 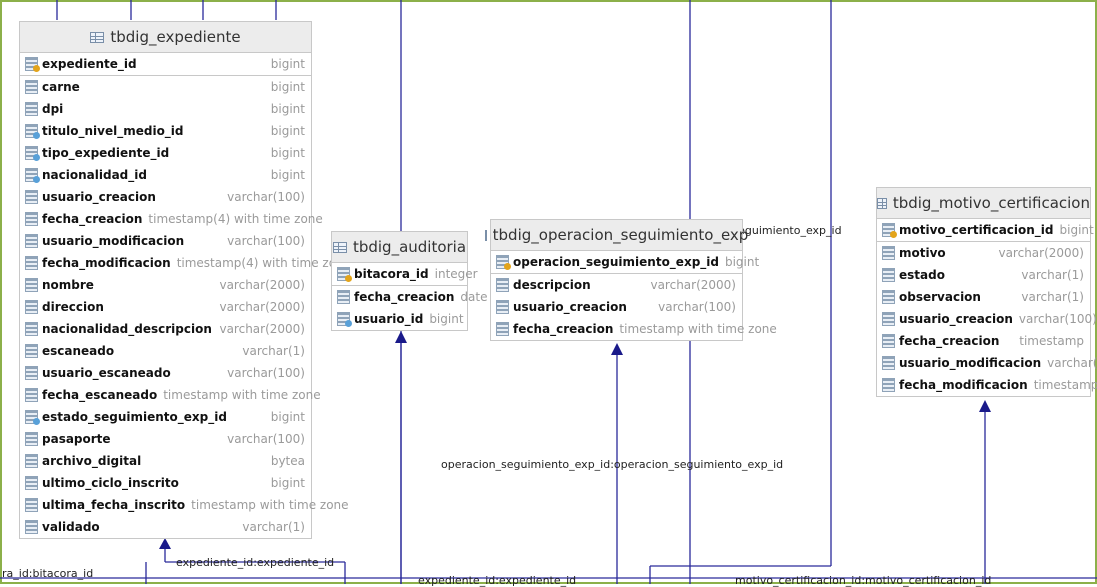 I want to click on table-column-row: motivo_certificacion_id bigint, so click(x=985, y=230).